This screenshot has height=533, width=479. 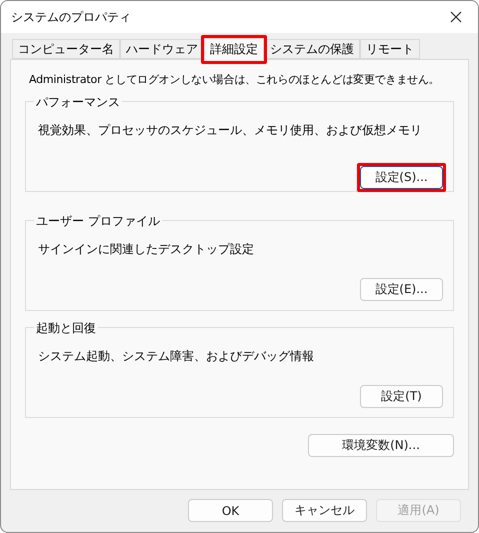 What do you see at coordinates (324, 510) in the screenshot?
I see `dialog-button: キャンセル` at bounding box center [324, 510].